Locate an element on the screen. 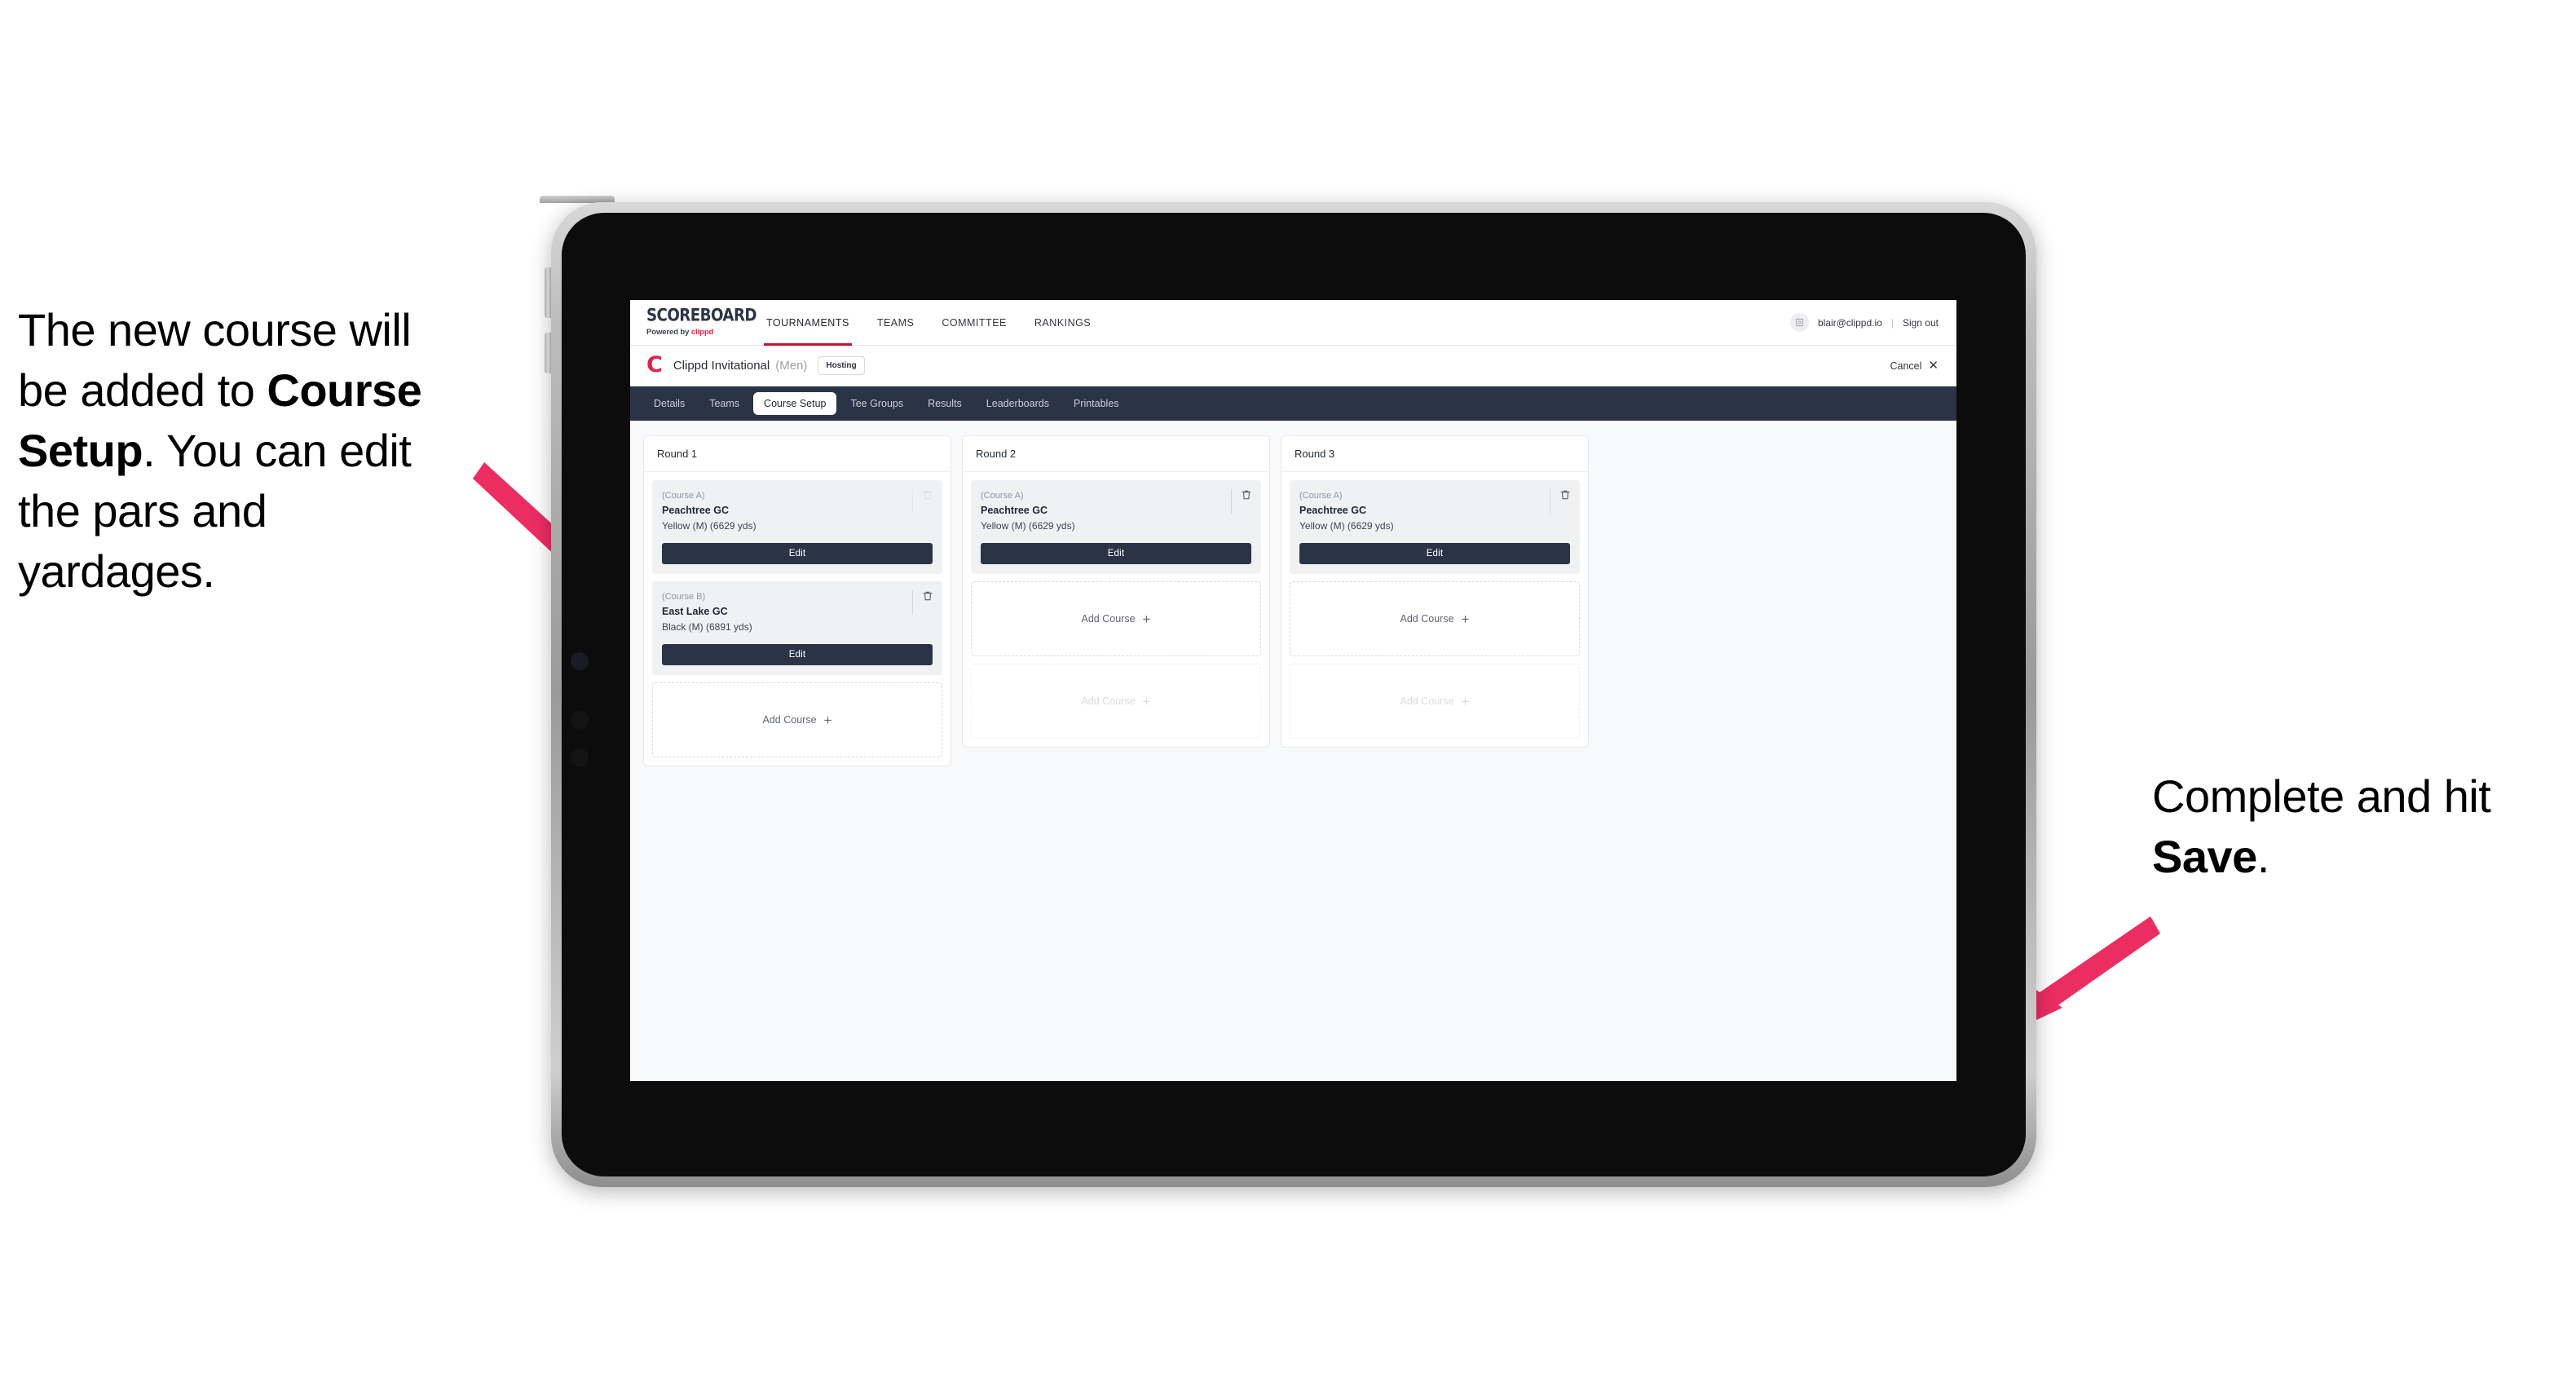  nav-item-committee: COMMITTEE is located at coordinates (974, 323).